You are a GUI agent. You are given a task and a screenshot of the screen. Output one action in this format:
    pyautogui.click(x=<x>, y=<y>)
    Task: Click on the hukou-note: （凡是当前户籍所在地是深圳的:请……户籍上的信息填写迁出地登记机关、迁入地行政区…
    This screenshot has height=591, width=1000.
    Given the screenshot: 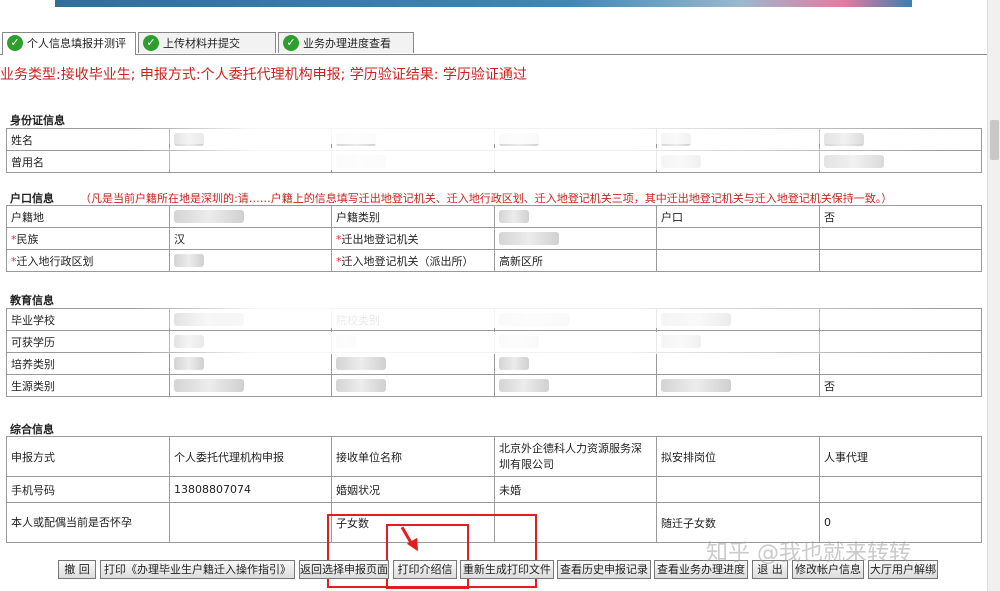 What is the action you would take?
    pyautogui.click(x=486, y=198)
    